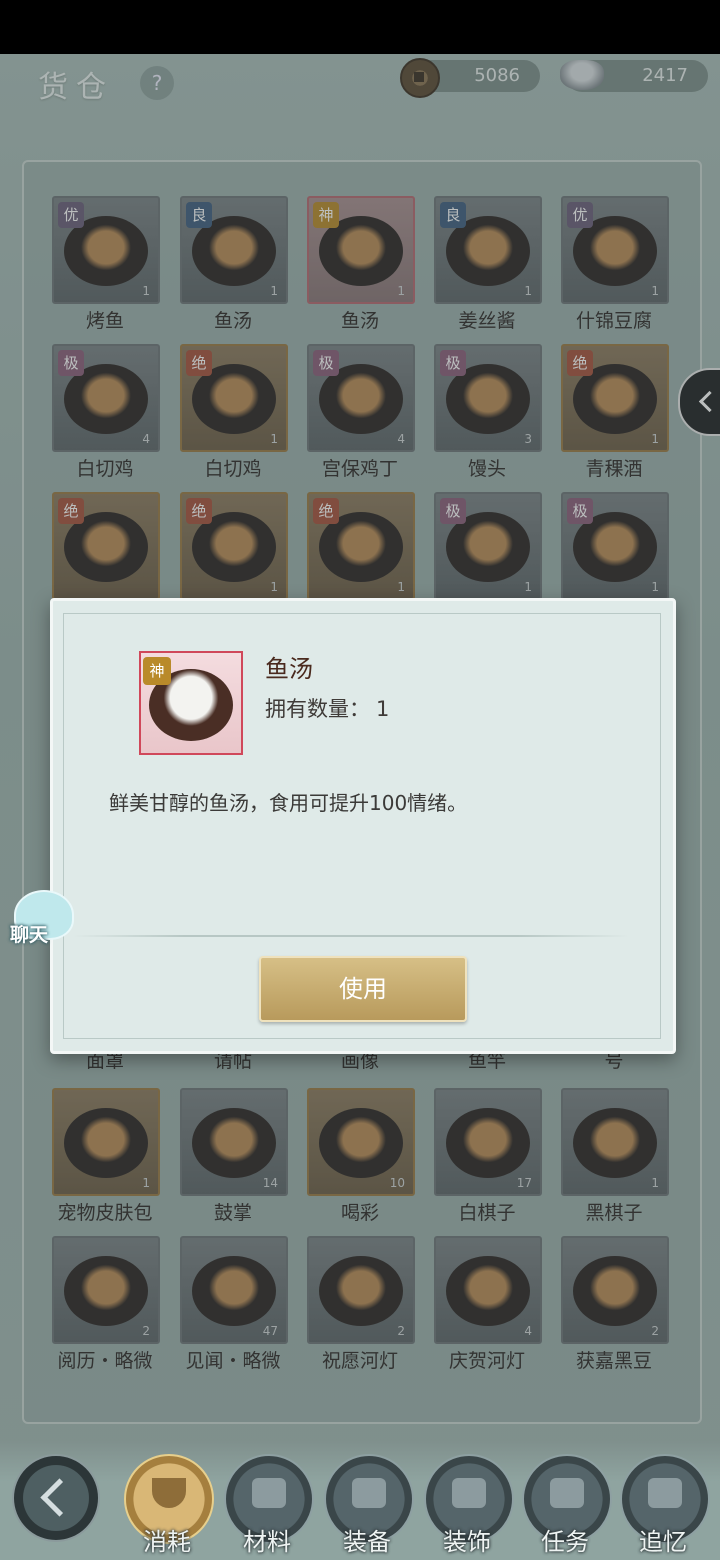 The image size is (720, 1560). What do you see at coordinates (467, 1542) in the screenshot?
I see `tab-label: 装饰` at bounding box center [467, 1542].